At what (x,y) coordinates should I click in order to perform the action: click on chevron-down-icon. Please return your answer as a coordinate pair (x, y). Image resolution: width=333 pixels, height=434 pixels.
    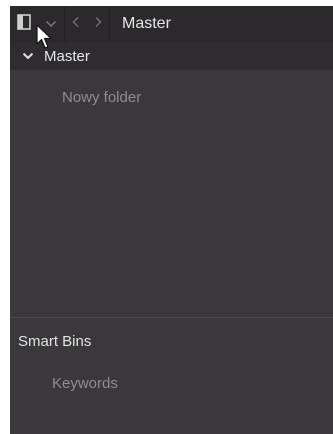
    Looking at the image, I should click on (51, 24).